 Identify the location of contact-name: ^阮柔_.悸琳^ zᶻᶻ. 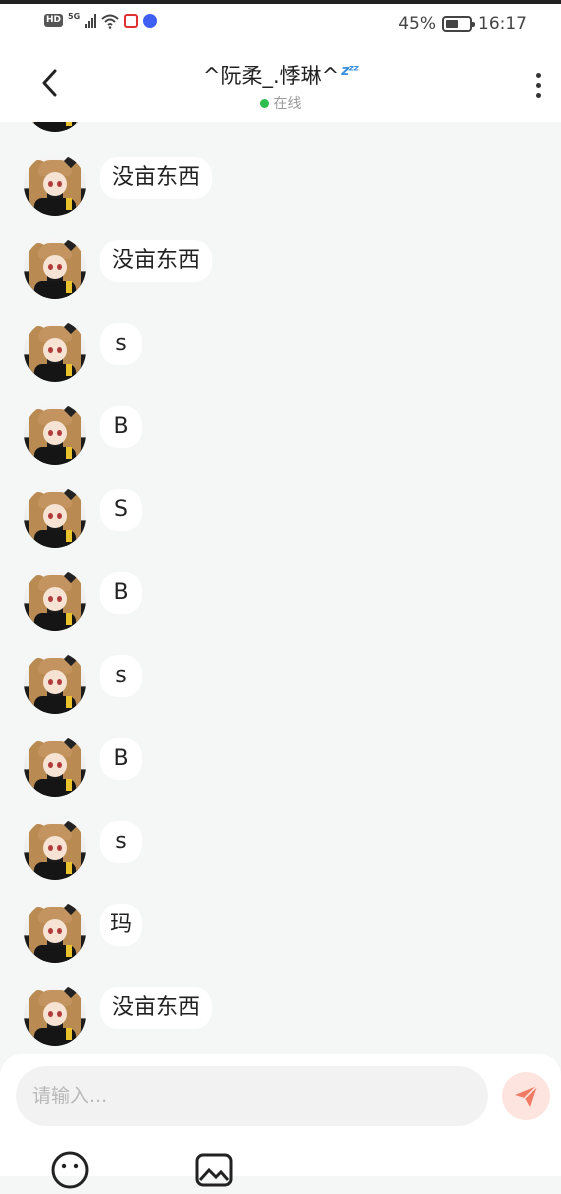
(280, 75).